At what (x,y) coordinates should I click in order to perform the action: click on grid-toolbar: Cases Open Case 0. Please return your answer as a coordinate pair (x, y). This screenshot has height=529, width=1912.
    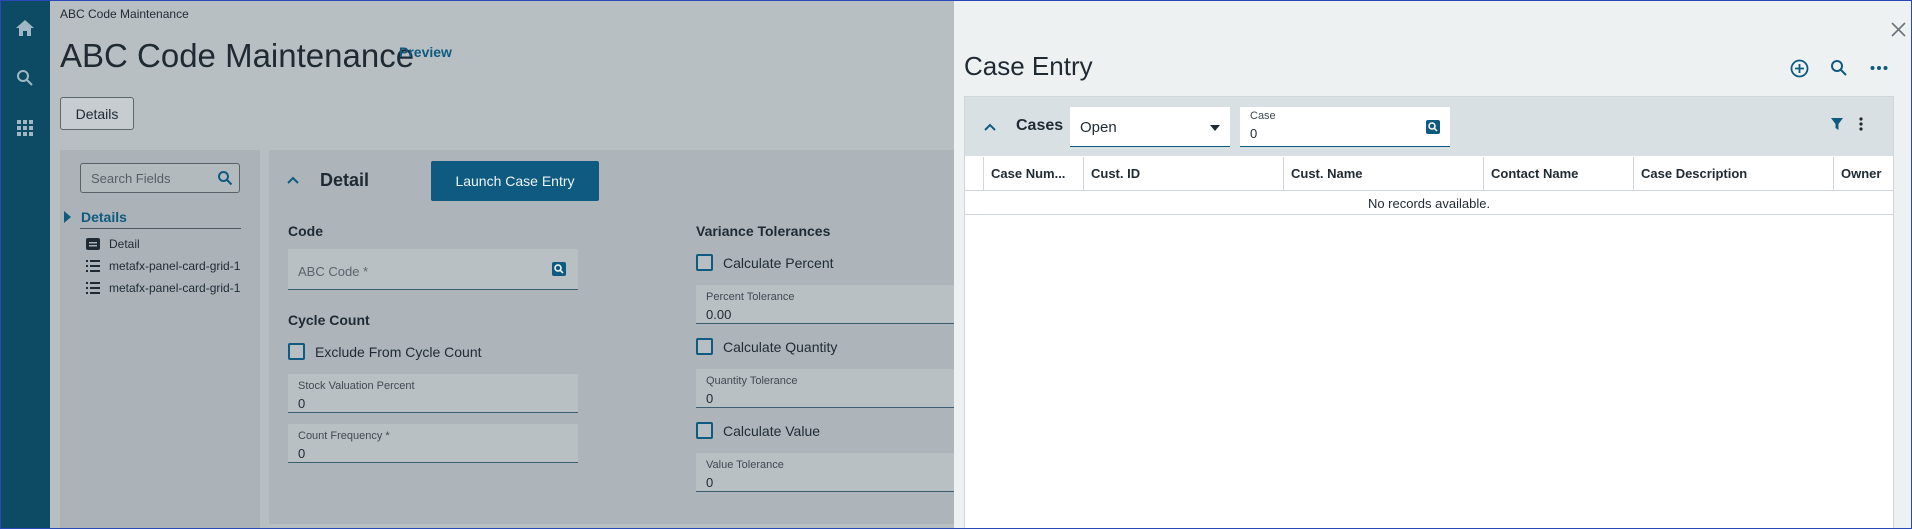
    Looking at the image, I should click on (1429, 126).